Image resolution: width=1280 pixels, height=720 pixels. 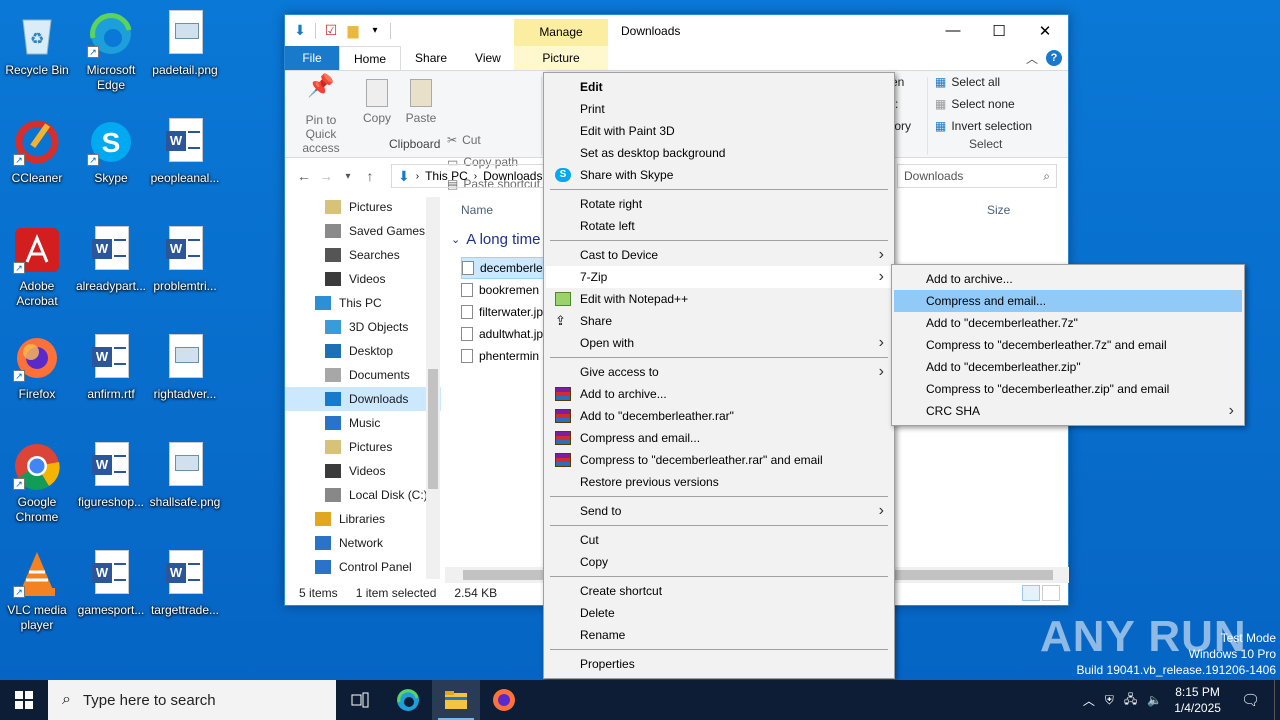 I want to click on properties-check-icon: ☑, so click(x=331, y=31).